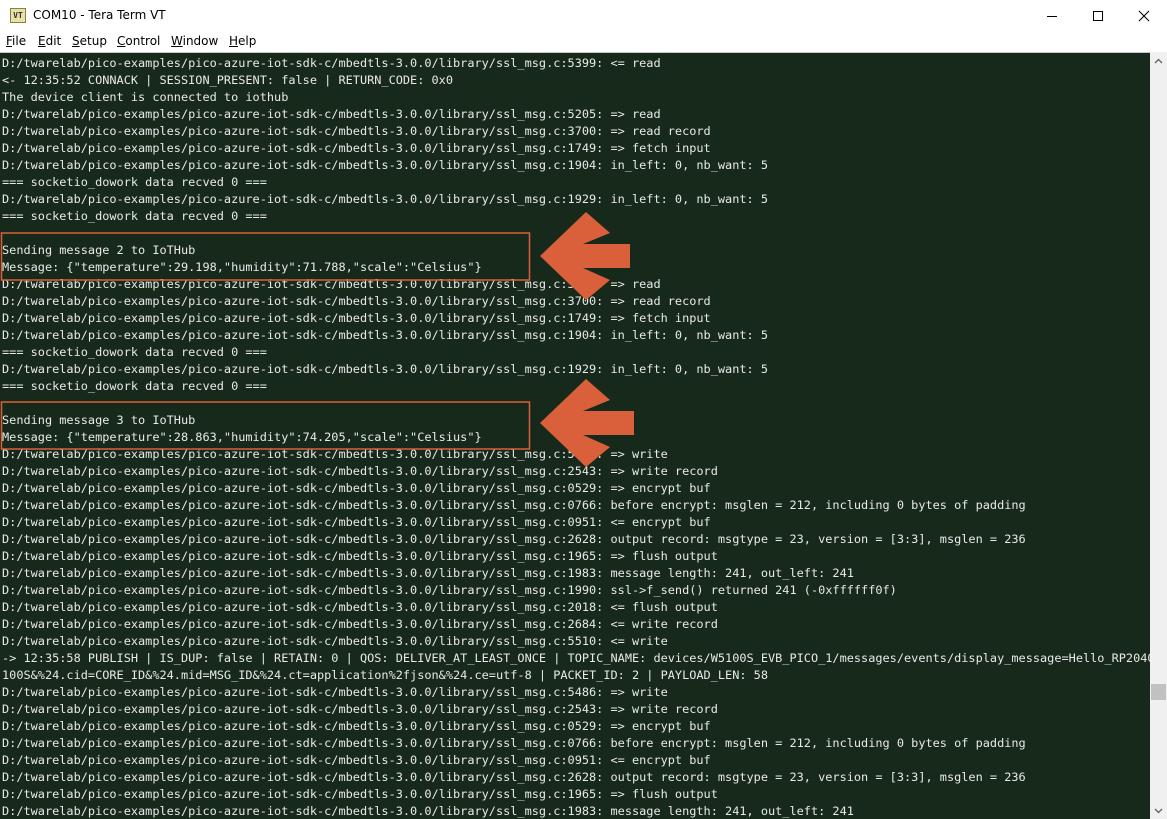  I want to click on menu-window-mnemonic: W, so click(177, 41).